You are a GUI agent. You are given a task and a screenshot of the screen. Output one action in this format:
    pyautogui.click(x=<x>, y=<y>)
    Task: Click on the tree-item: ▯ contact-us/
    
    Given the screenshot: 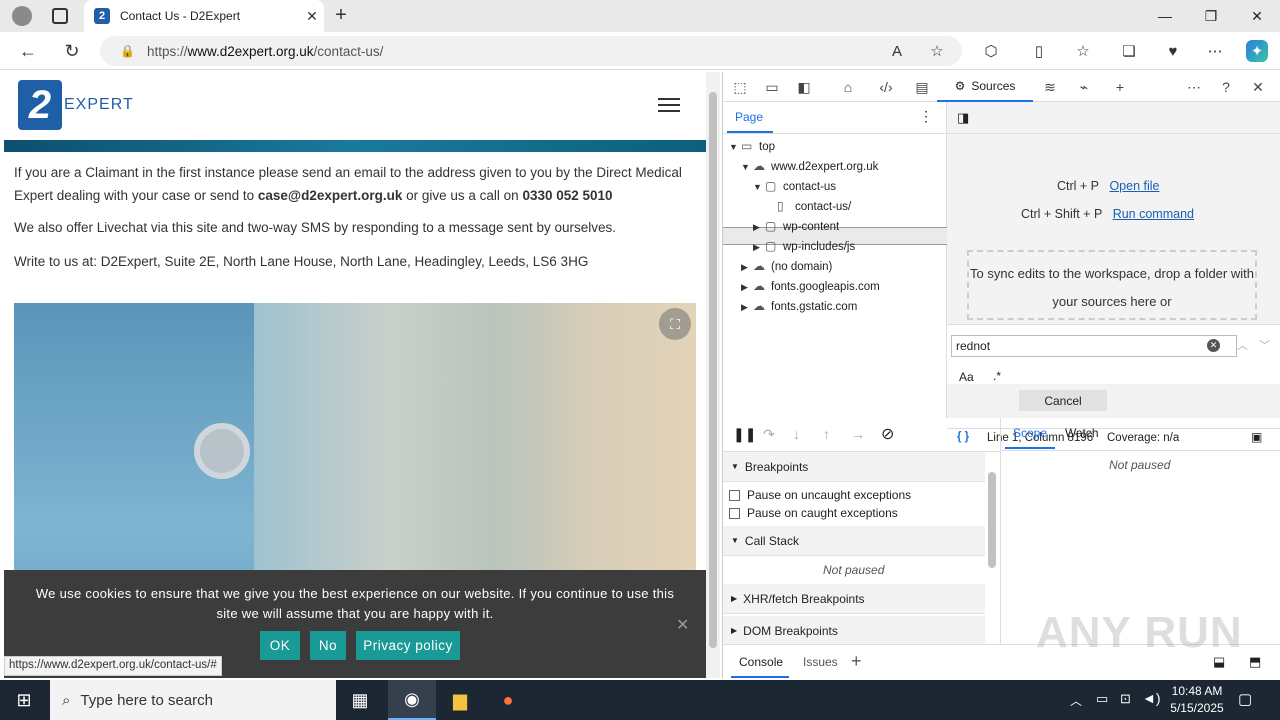 What is the action you would take?
    pyautogui.click(x=814, y=206)
    